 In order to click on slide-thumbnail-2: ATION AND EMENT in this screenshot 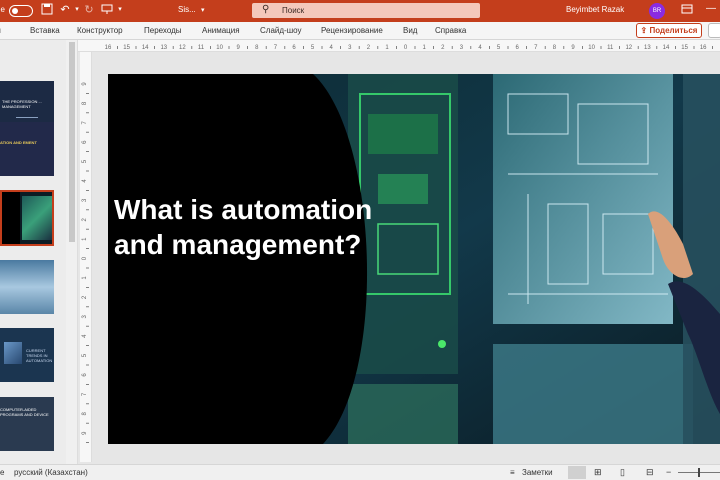, I will do `click(27, 149)`.